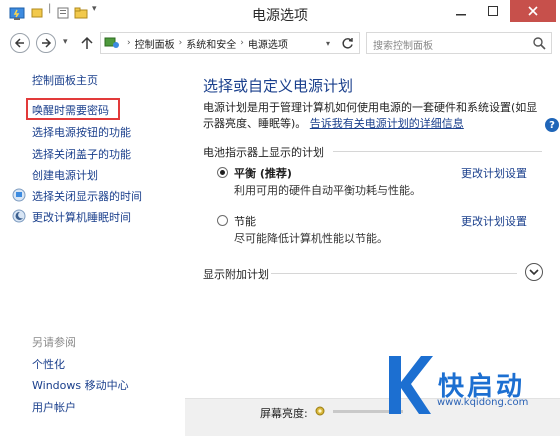 Image resolution: width=560 pixels, height=436 pixels. I want to click on minimize-button, so click(461, 11).